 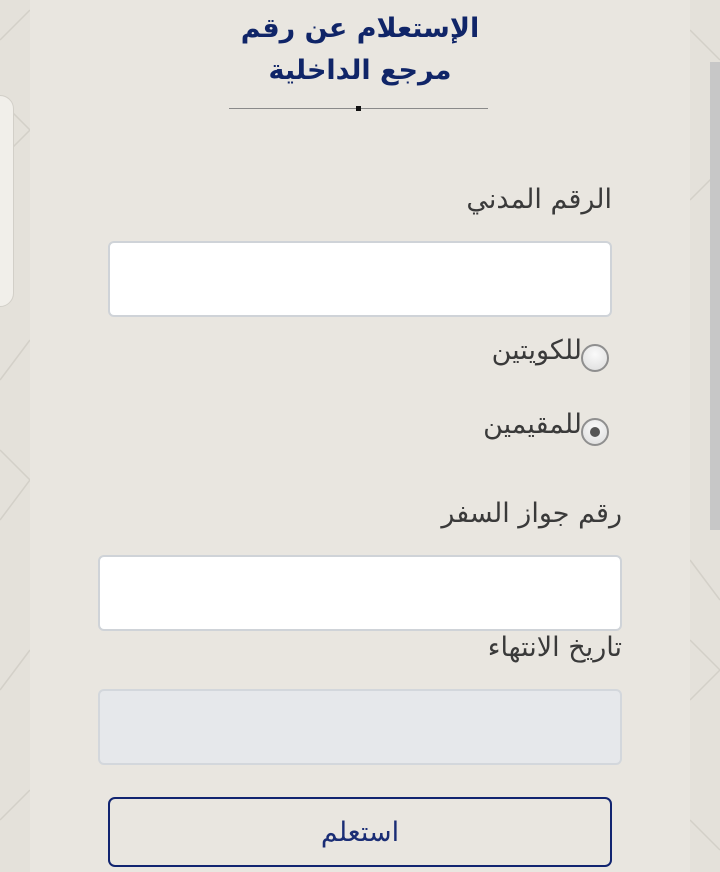 I want to click on radio-kuwaiti-label: للكويتين, so click(x=536, y=350).